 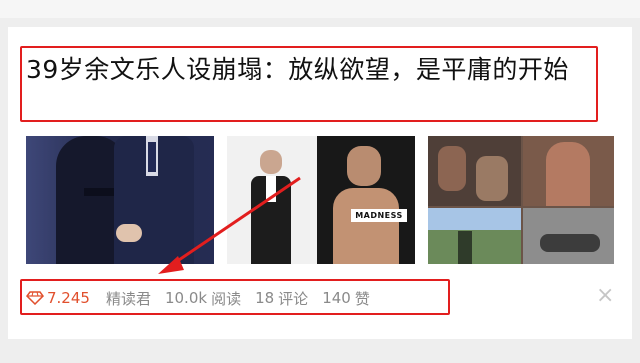 What do you see at coordinates (336, 298) in the screenshot?
I see `likes-count: 140` at bounding box center [336, 298].